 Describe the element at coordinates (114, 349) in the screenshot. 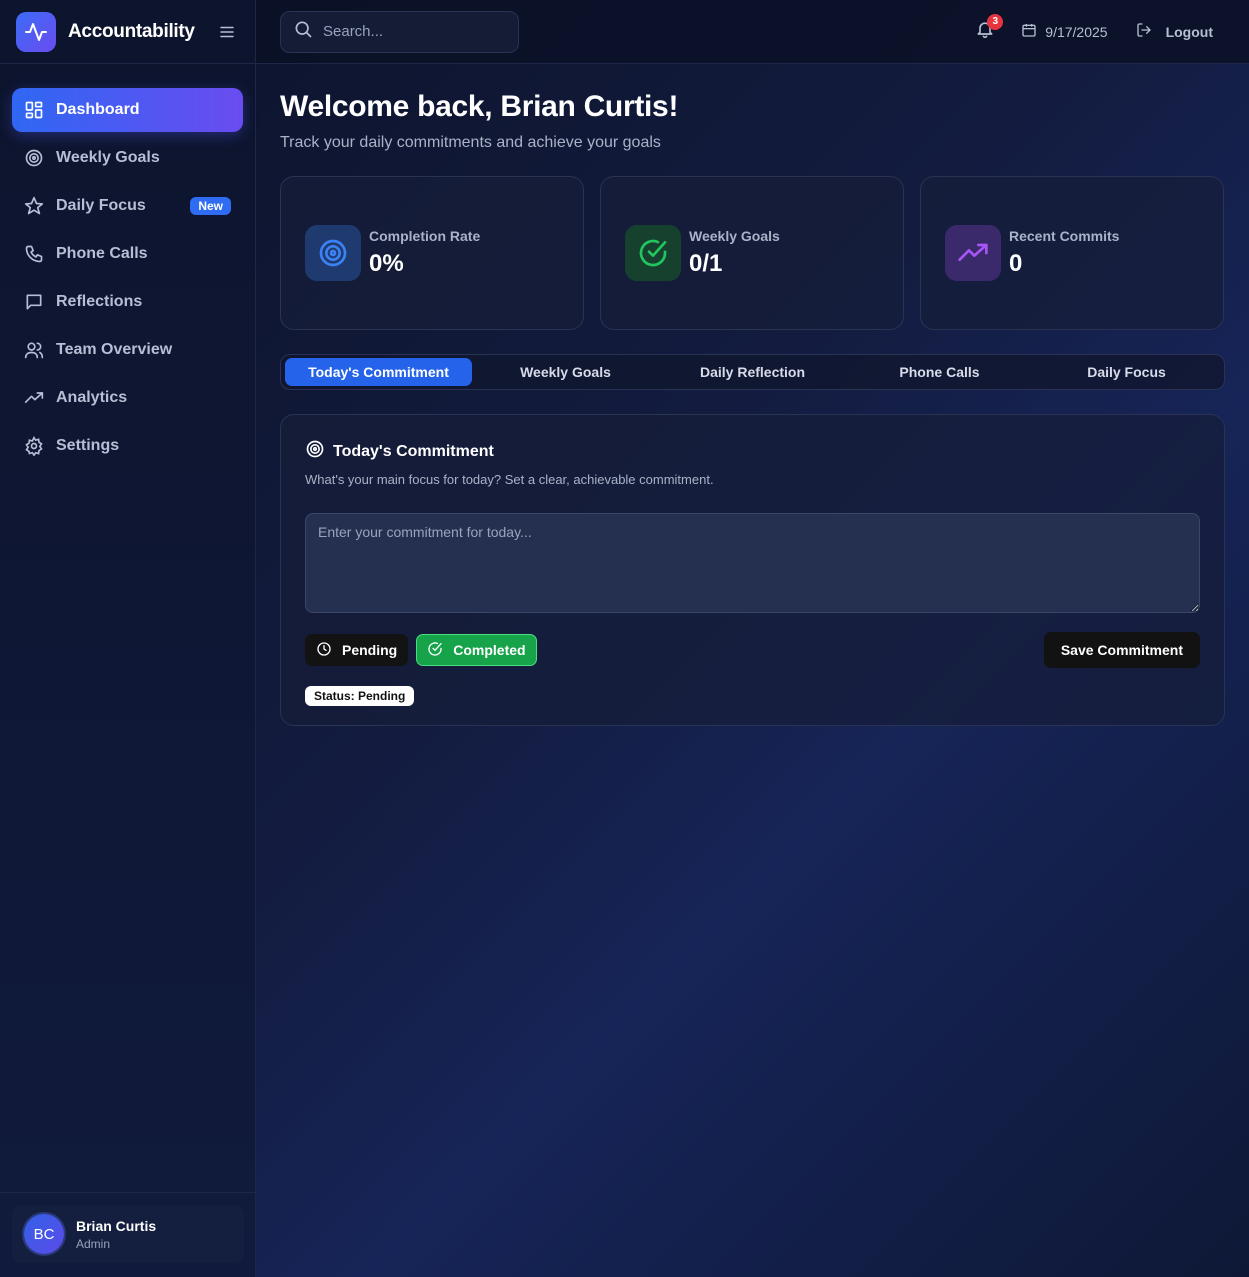

I see `sidebar-item-label: Team Overview` at that location.